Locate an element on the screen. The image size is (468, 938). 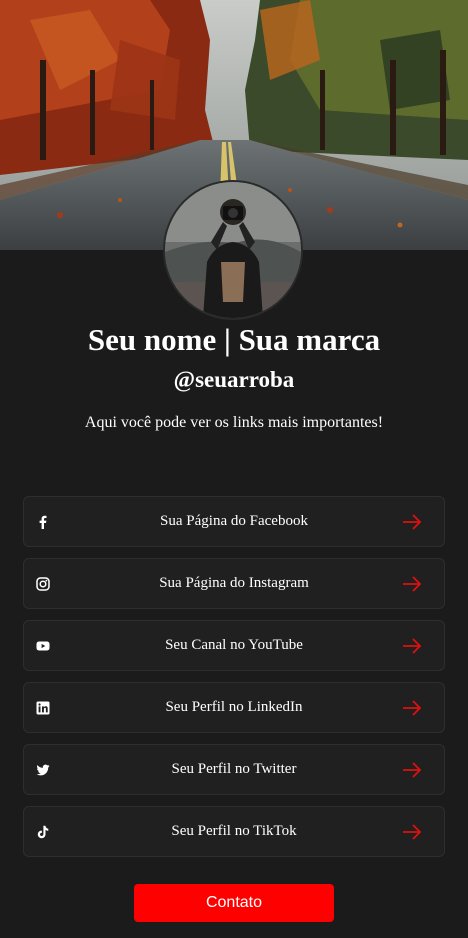
link-label: Seu Perfil no Twitter is located at coordinates (234, 769).